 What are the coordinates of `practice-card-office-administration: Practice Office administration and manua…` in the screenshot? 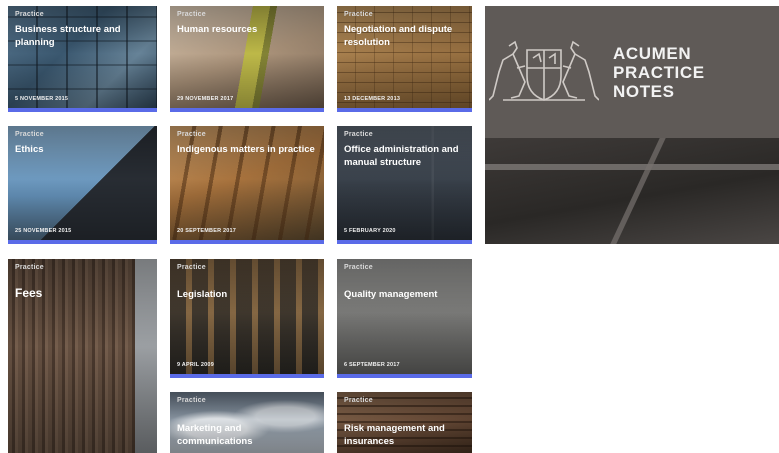 It's located at (404, 185).